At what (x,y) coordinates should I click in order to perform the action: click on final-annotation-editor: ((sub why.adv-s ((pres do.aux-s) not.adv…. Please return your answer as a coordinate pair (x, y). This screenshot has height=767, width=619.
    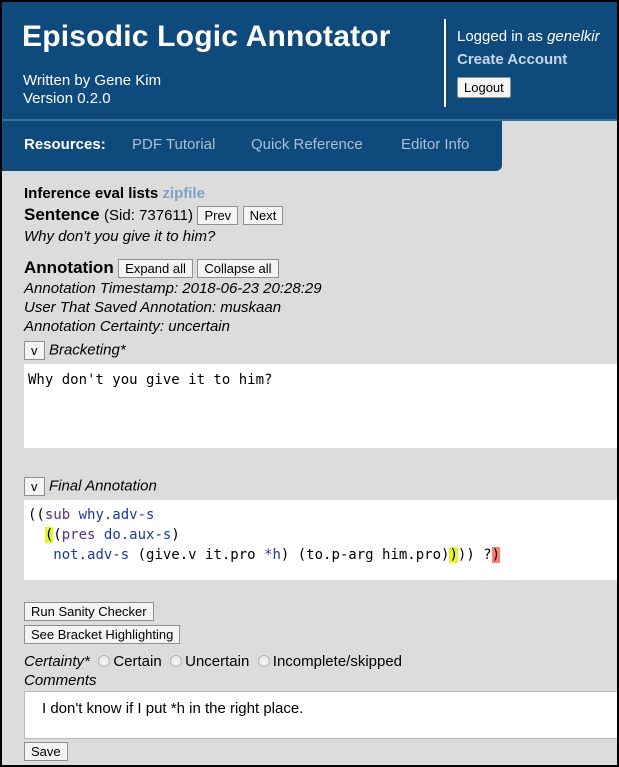
    Looking at the image, I should click on (320, 540).